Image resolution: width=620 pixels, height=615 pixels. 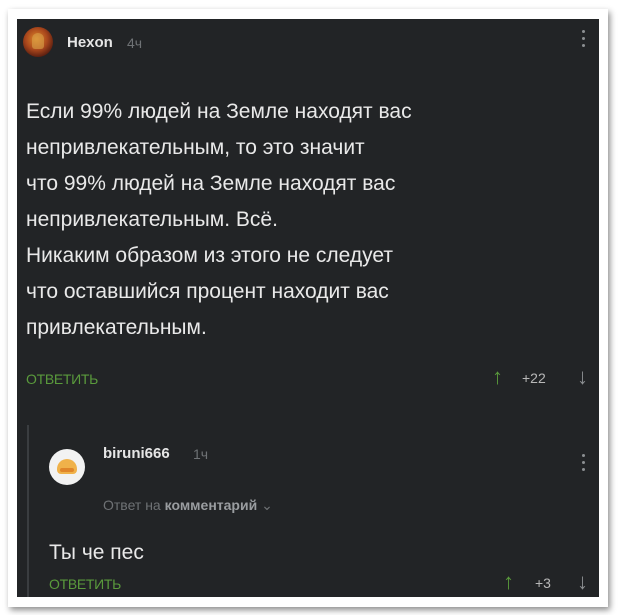 I want to click on comment-line: непривлекательным, то это значит, so click(x=195, y=147).